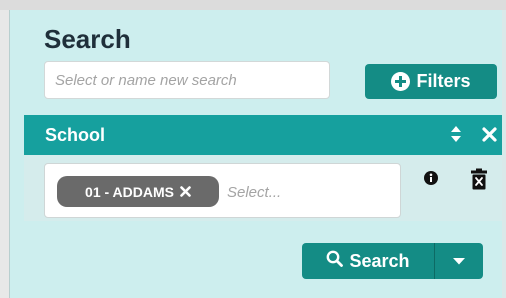 This screenshot has width=506, height=298. Describe the element at coordinates (87, 39) in the screenshot. I see `page-title: Search` at that location.